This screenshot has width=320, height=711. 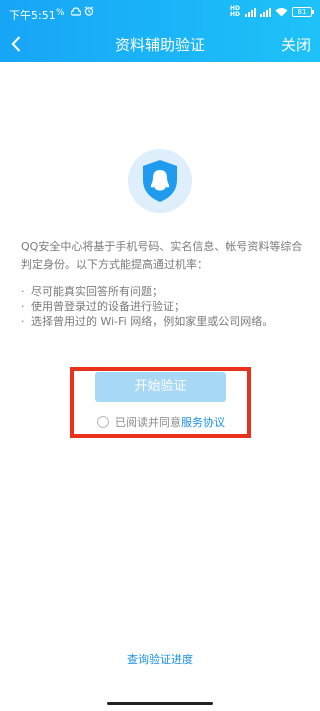 I want to click on signal-icon, so click(x=250, y=12).